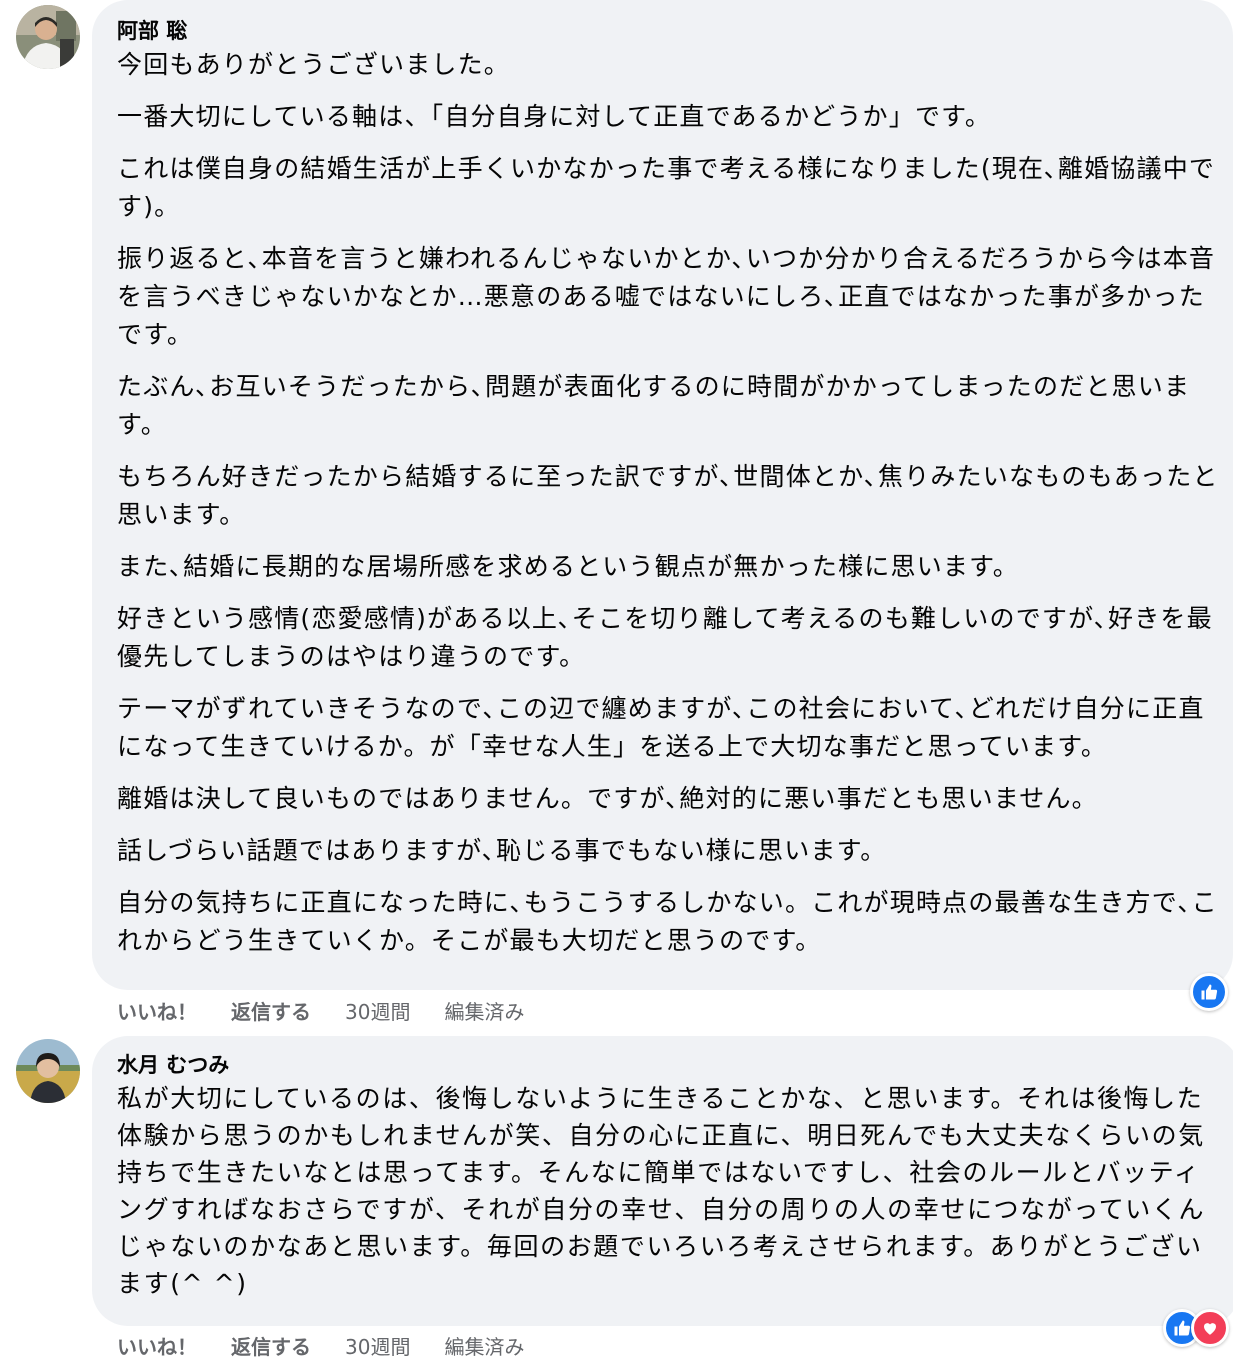 This screenshot has width=1233, height=1360. What do you see at coordinates (502, 850) in the screenshot?
I see `comment-paragraph: 話しづらい話題ではありますが､恥じる事でもない様に思います。` at bounding box center [502, 850].